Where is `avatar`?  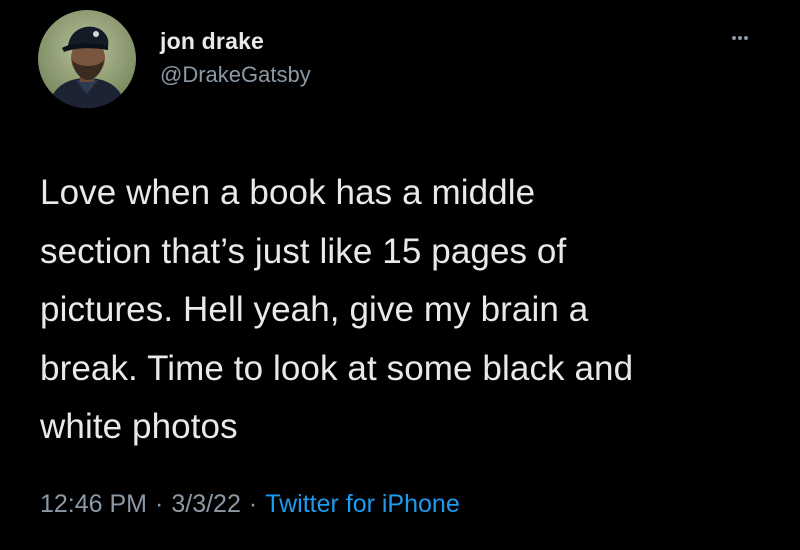 avatar is located at coordinates (87, 59).